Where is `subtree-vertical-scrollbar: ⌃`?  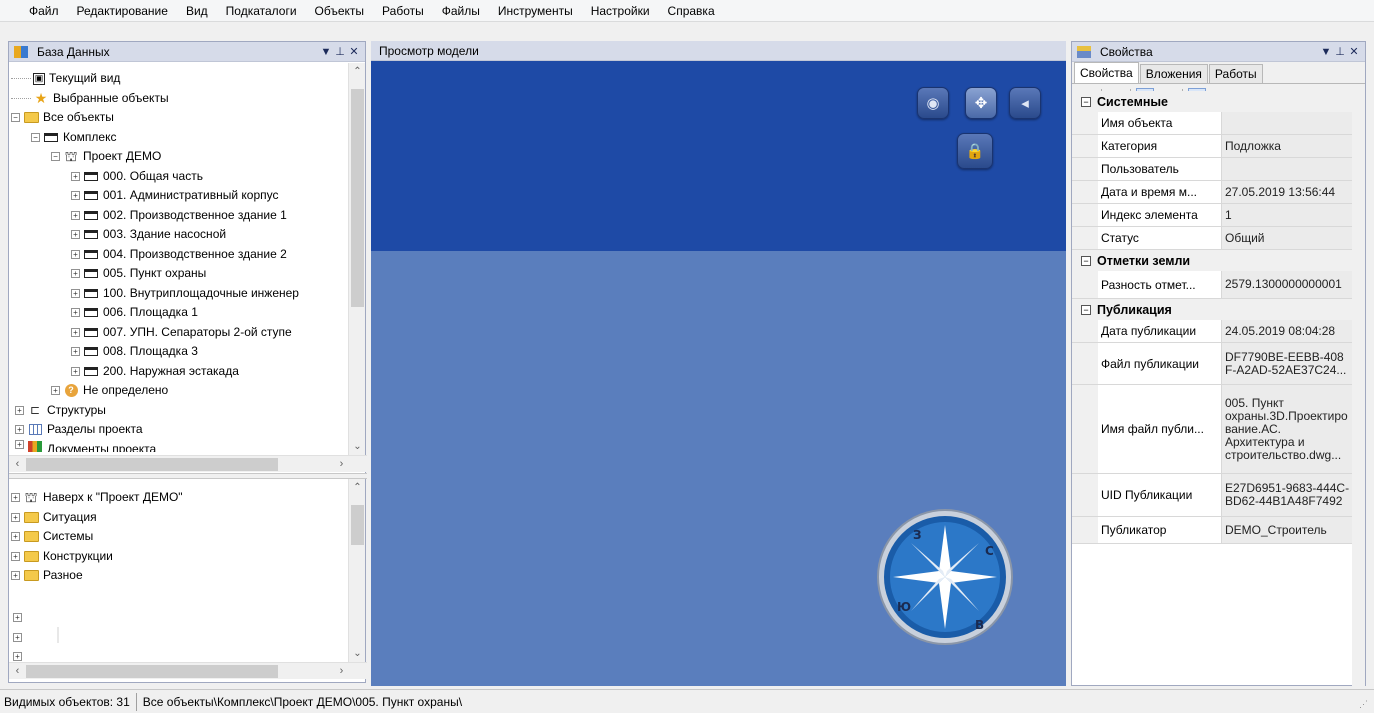 subtree-vertical-scrollbar: ⌃ is located at coordinates (356, 538).